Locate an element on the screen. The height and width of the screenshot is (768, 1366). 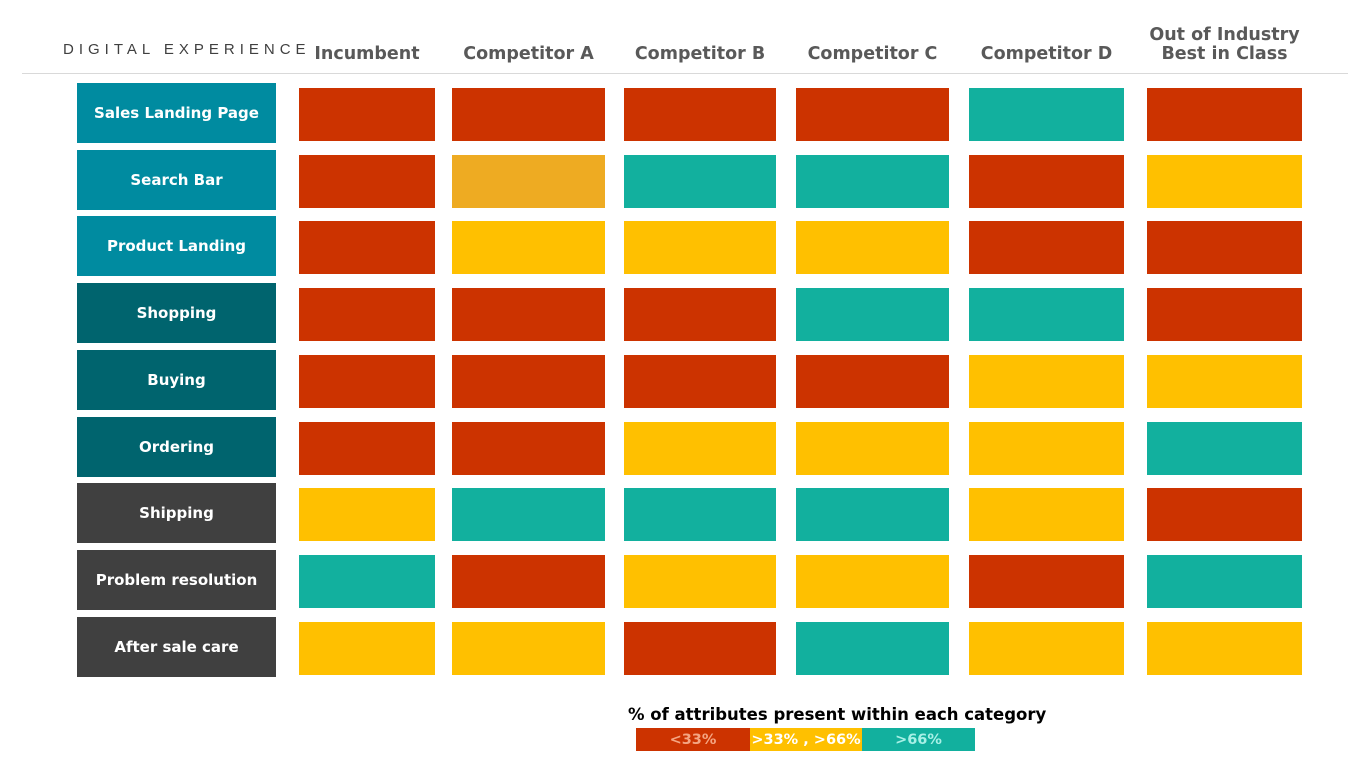
column-header: Out of Industry Best in Class is located at coordinates (1224, 42).